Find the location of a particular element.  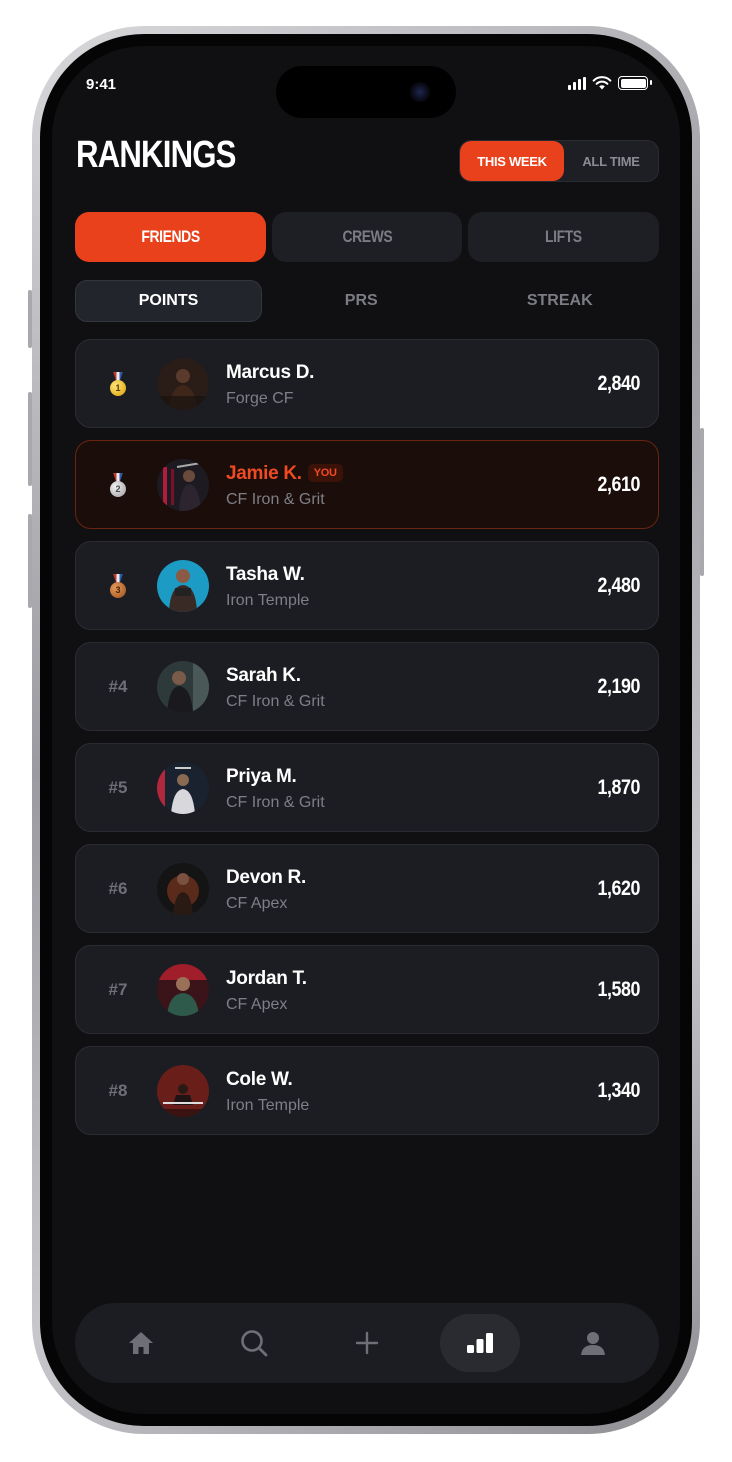

user-name-text: Jamie K. is located at coordinates (264, 473).